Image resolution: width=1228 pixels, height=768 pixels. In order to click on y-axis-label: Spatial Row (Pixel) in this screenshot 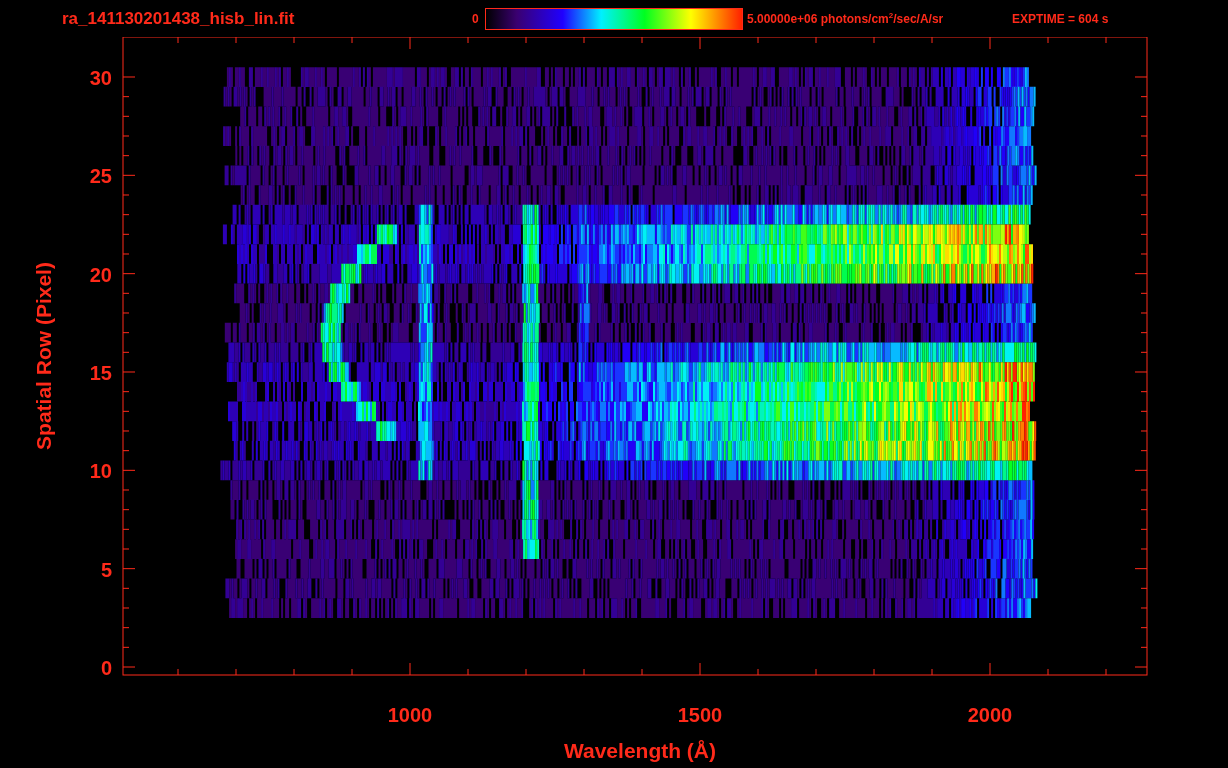, I will do `click(43, 356)`.